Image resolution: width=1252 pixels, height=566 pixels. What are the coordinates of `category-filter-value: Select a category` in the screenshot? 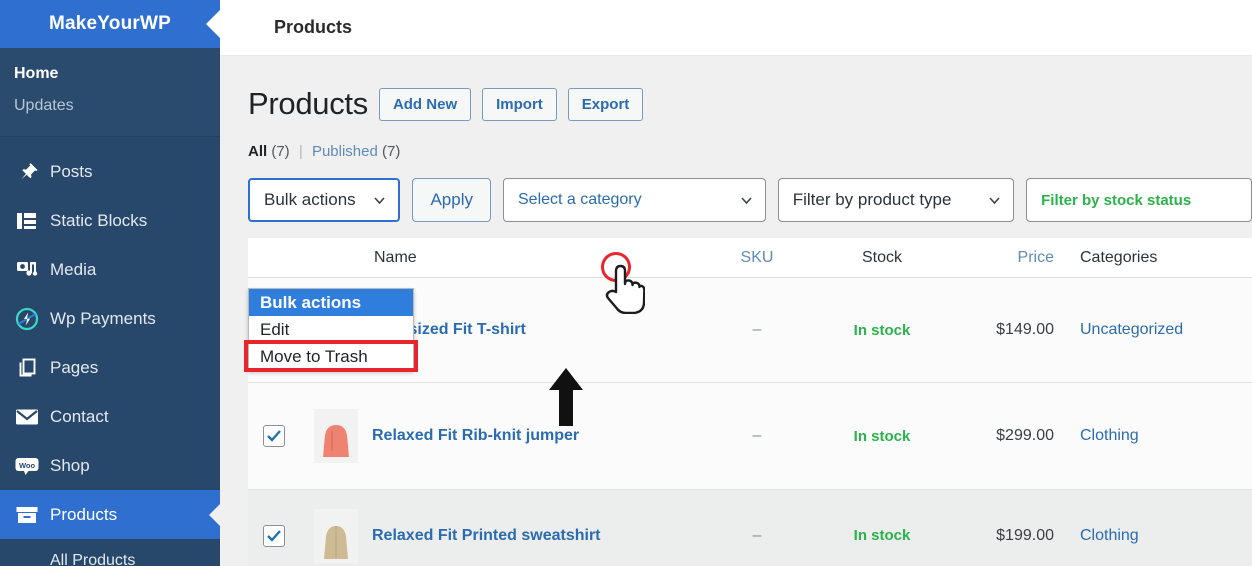 It's located at (580, 199).